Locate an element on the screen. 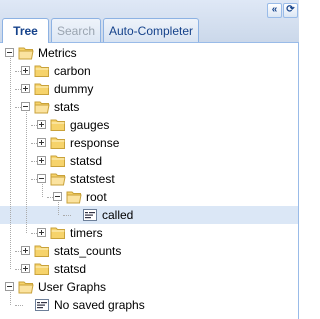 The height and width of the screenshot is (319, 320). tree-node-label: gauges is located at coordinates (90, 125).